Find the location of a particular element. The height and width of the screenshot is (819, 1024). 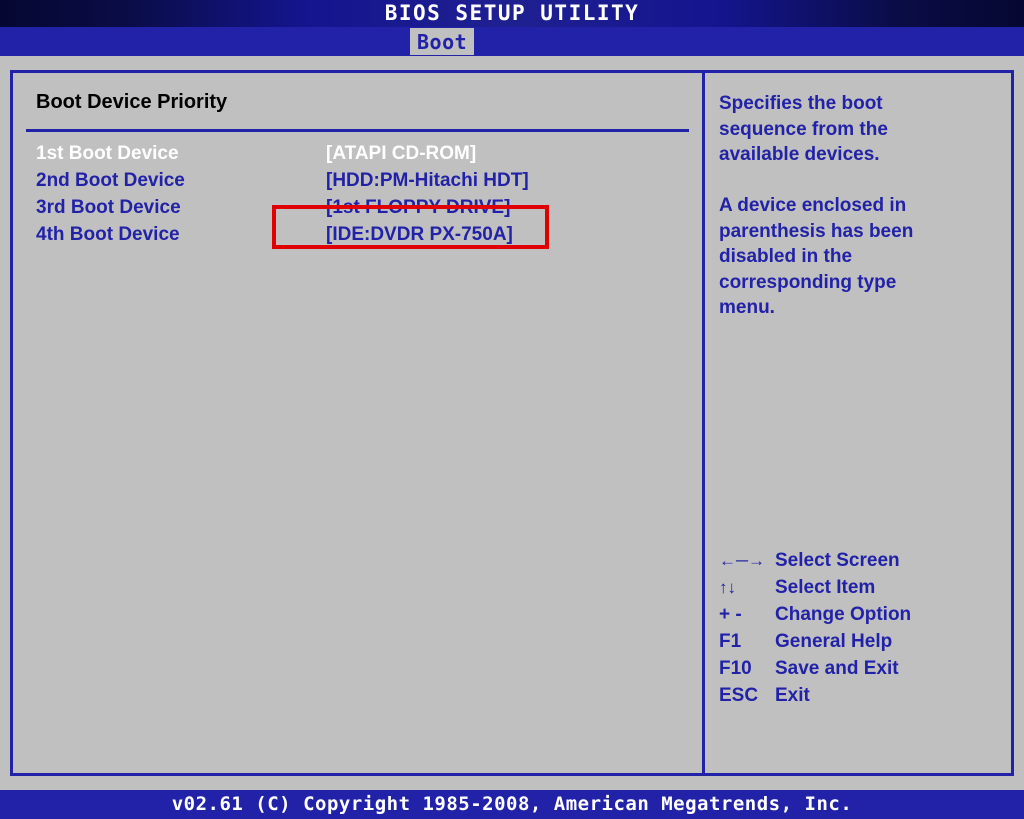

boot-device-value-1: [ATAPI CD-ROM] is located at coordinates (401, 154).